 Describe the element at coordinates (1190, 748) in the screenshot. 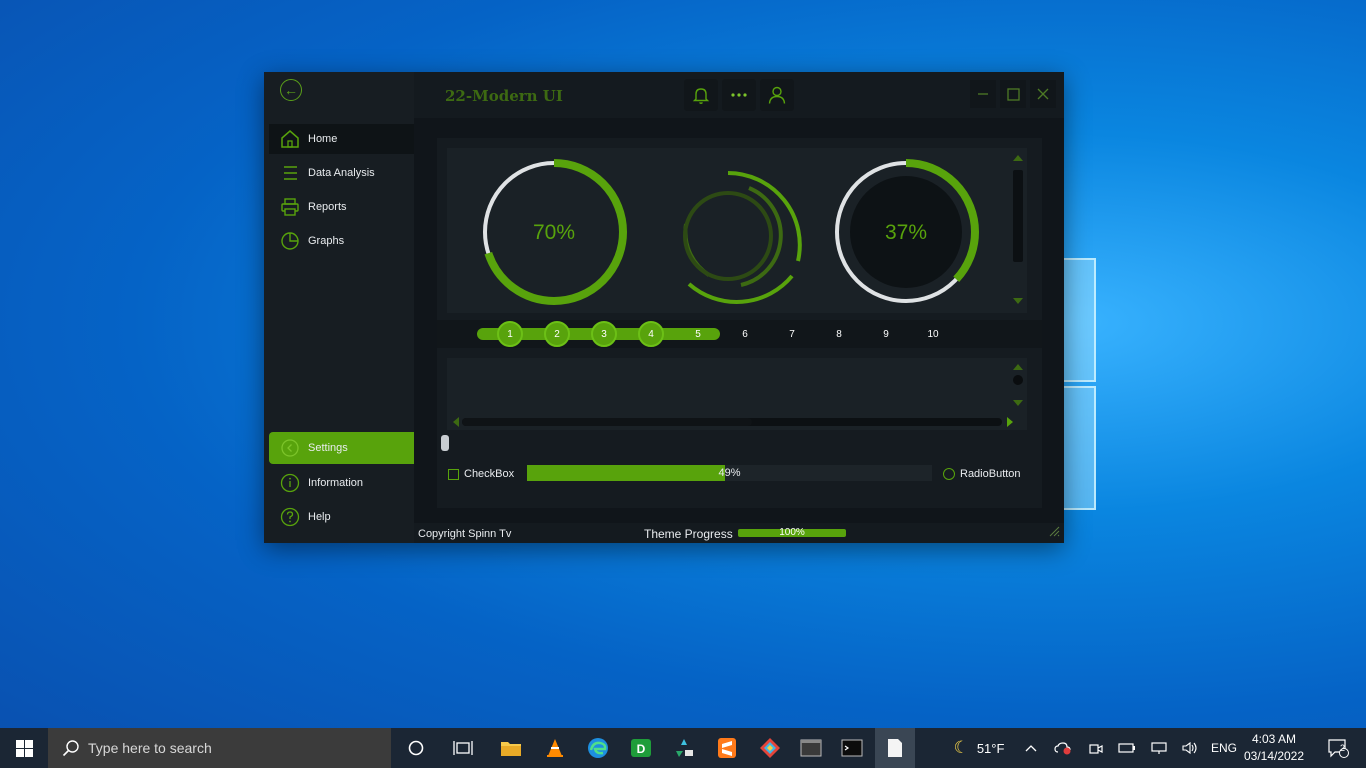

I see `volume-icon` at that location.